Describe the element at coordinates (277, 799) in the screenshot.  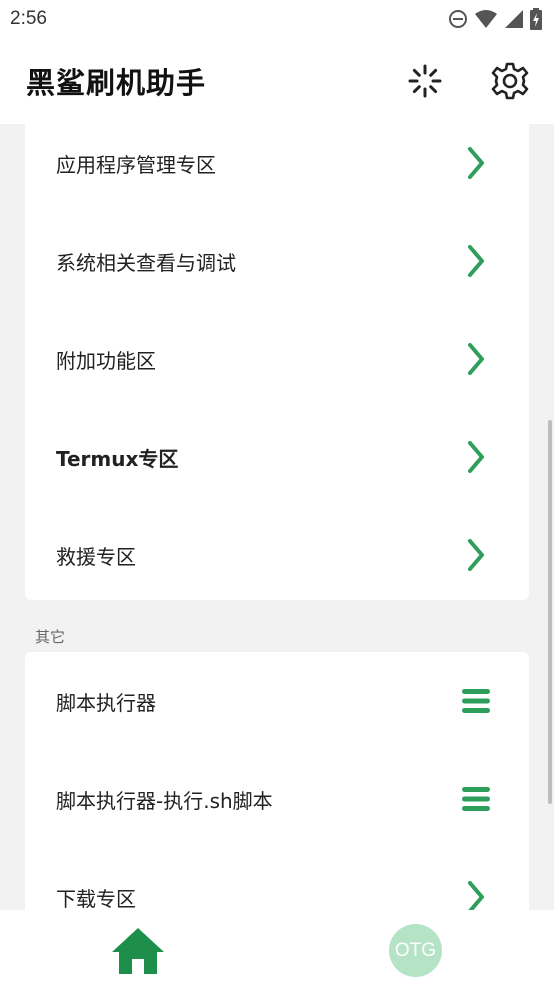
I see `menu-item-script-runner-sh: 脚本执行器-执行.sh脚本` at that location.